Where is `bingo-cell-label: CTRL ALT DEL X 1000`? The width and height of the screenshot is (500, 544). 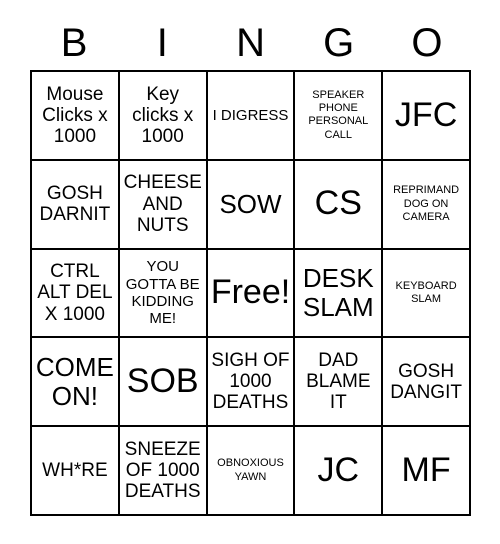 bingo-cell-label: CTRL ALT DEL X 1000 is located at coordinates (75, 293).